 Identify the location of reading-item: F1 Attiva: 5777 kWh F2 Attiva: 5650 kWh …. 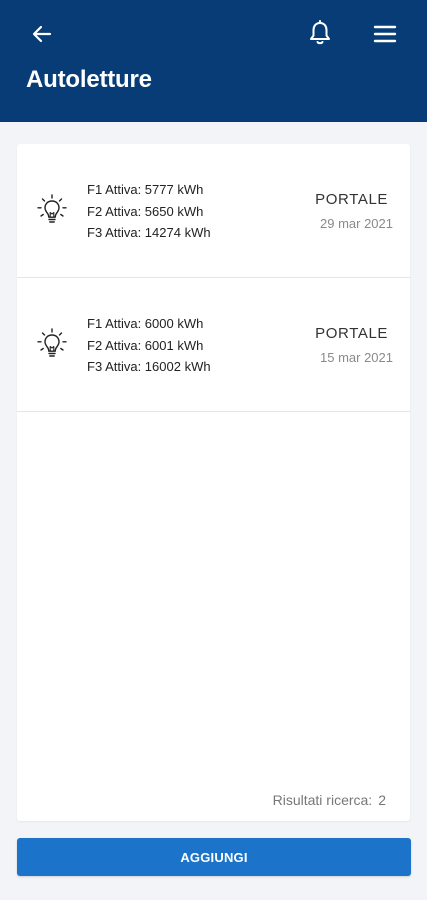
(213, 211).